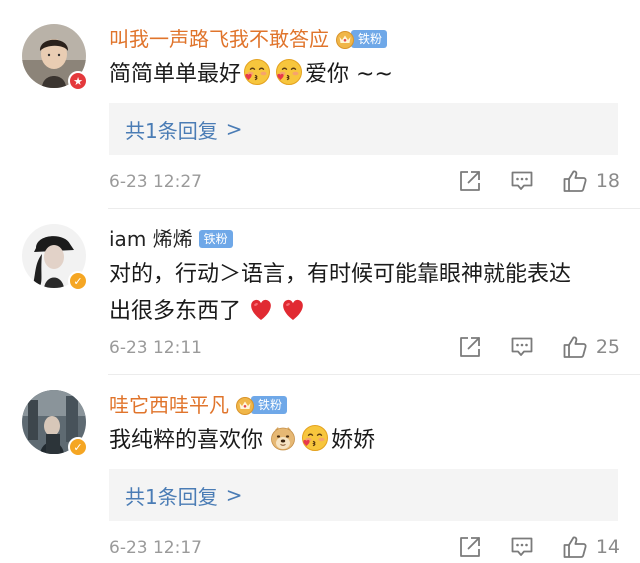 This screenshot has height=563, width=640. What do you see at coordinates (155, 348) in the screenshot?
I see `comment-time: 6-23 12:11` at bounding box center [155, 348].